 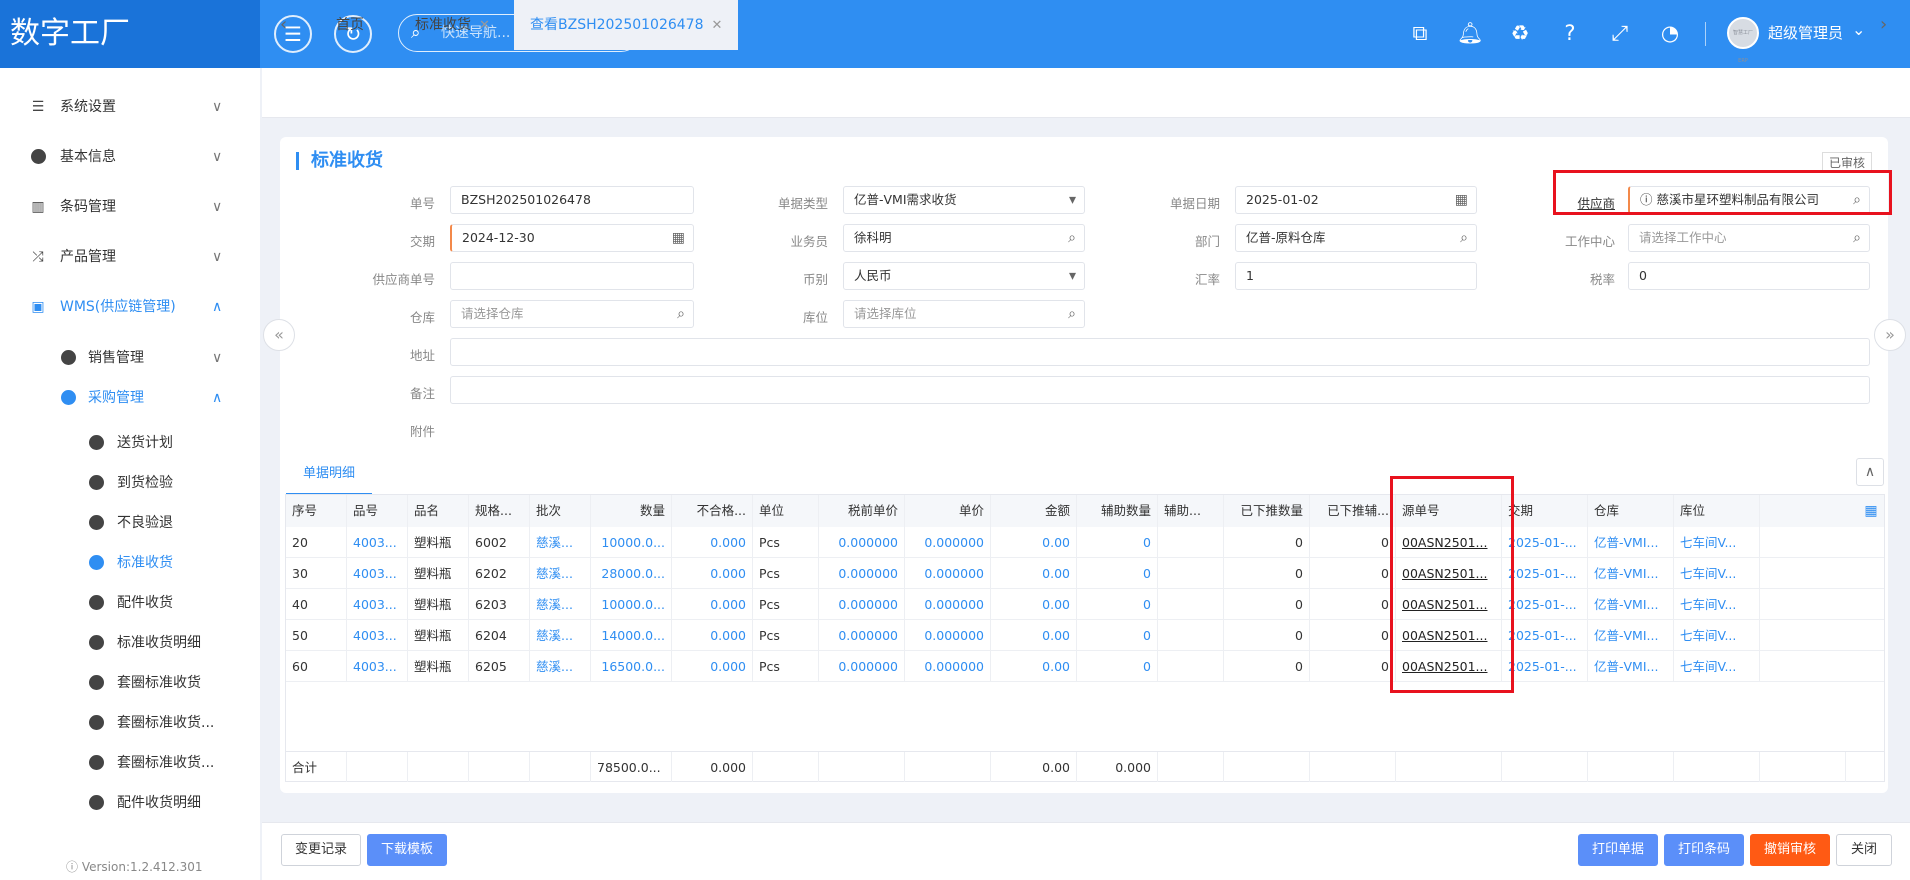 I want to click on tab-scroll-right-icon: ›, so click(x=1883, y=25).